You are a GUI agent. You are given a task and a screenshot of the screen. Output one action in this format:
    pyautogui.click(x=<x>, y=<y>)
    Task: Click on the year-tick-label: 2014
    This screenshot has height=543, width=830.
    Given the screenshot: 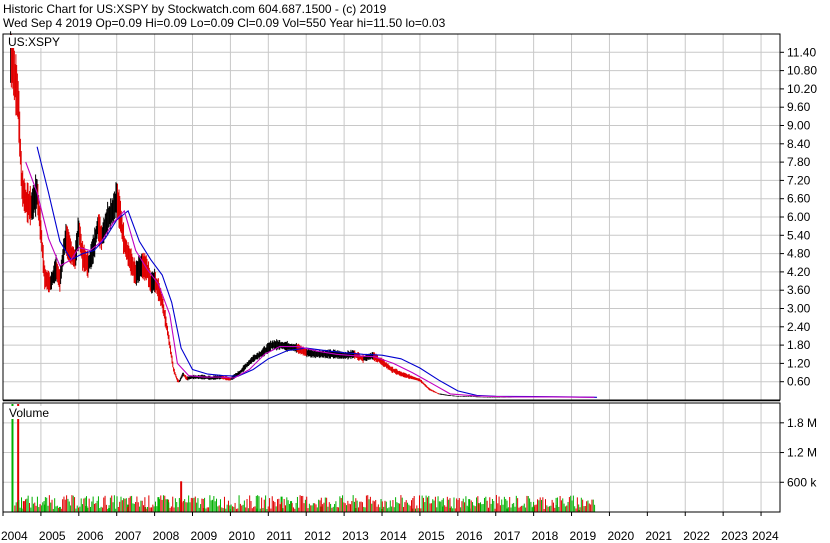 What is the action you would take?
    pyautogui.click(x=393, y=536)
    